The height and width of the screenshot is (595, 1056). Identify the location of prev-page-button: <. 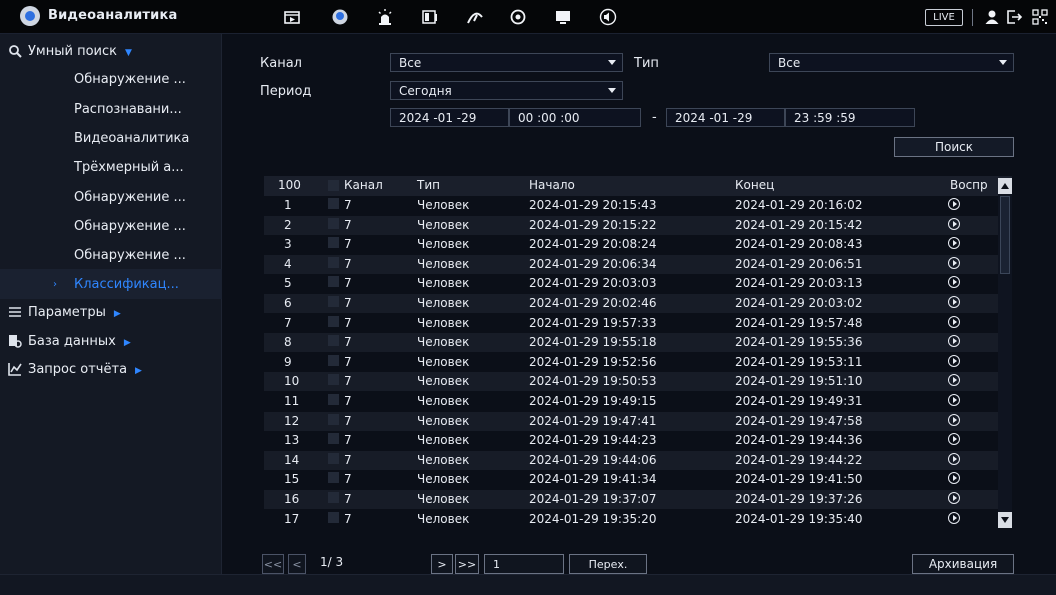
(297, 564).